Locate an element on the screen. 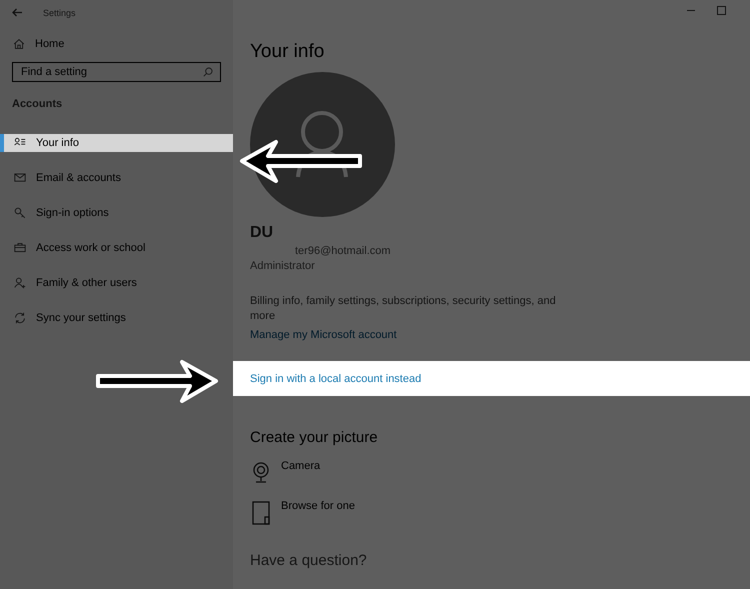  account-name: DU is located at coordinates (262, 233).